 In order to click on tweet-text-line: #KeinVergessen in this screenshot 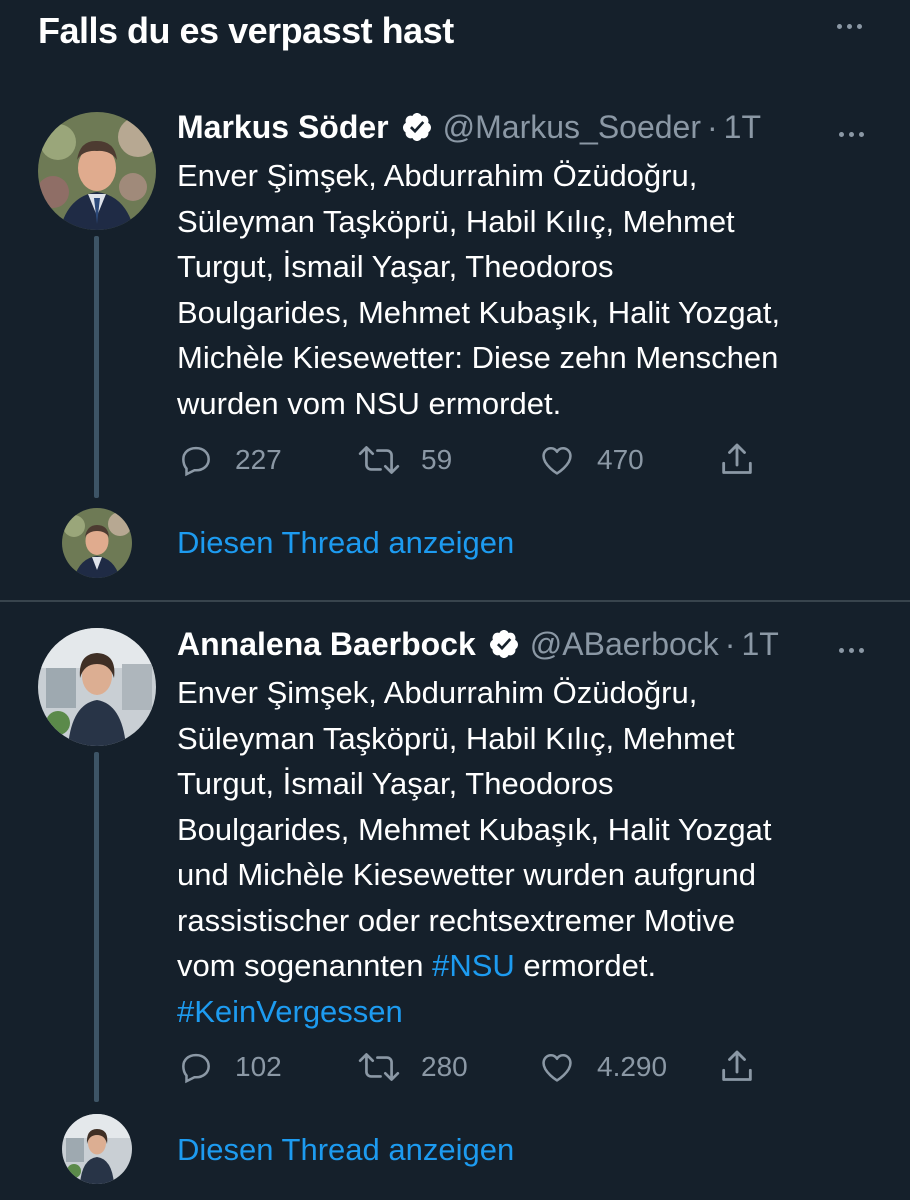, I will do `click(527, 1012)`.